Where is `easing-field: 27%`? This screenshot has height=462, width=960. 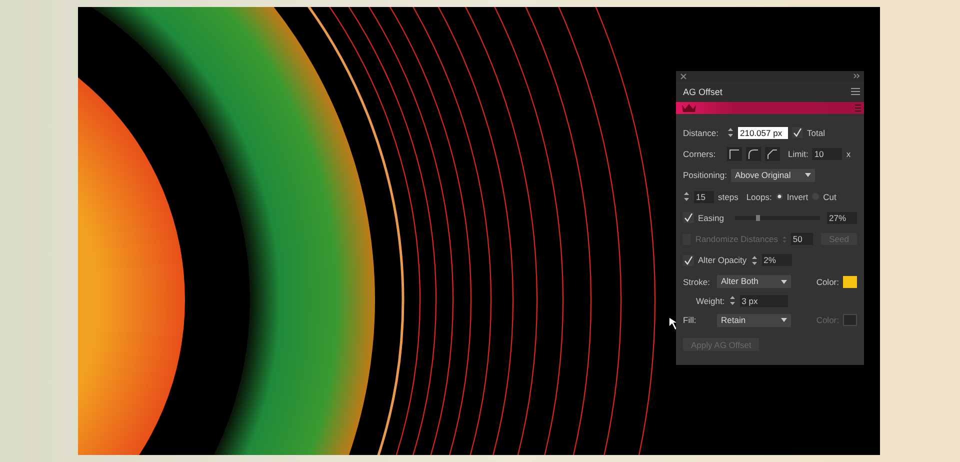
easing-field: 27% is located at coordinates (842, 218).